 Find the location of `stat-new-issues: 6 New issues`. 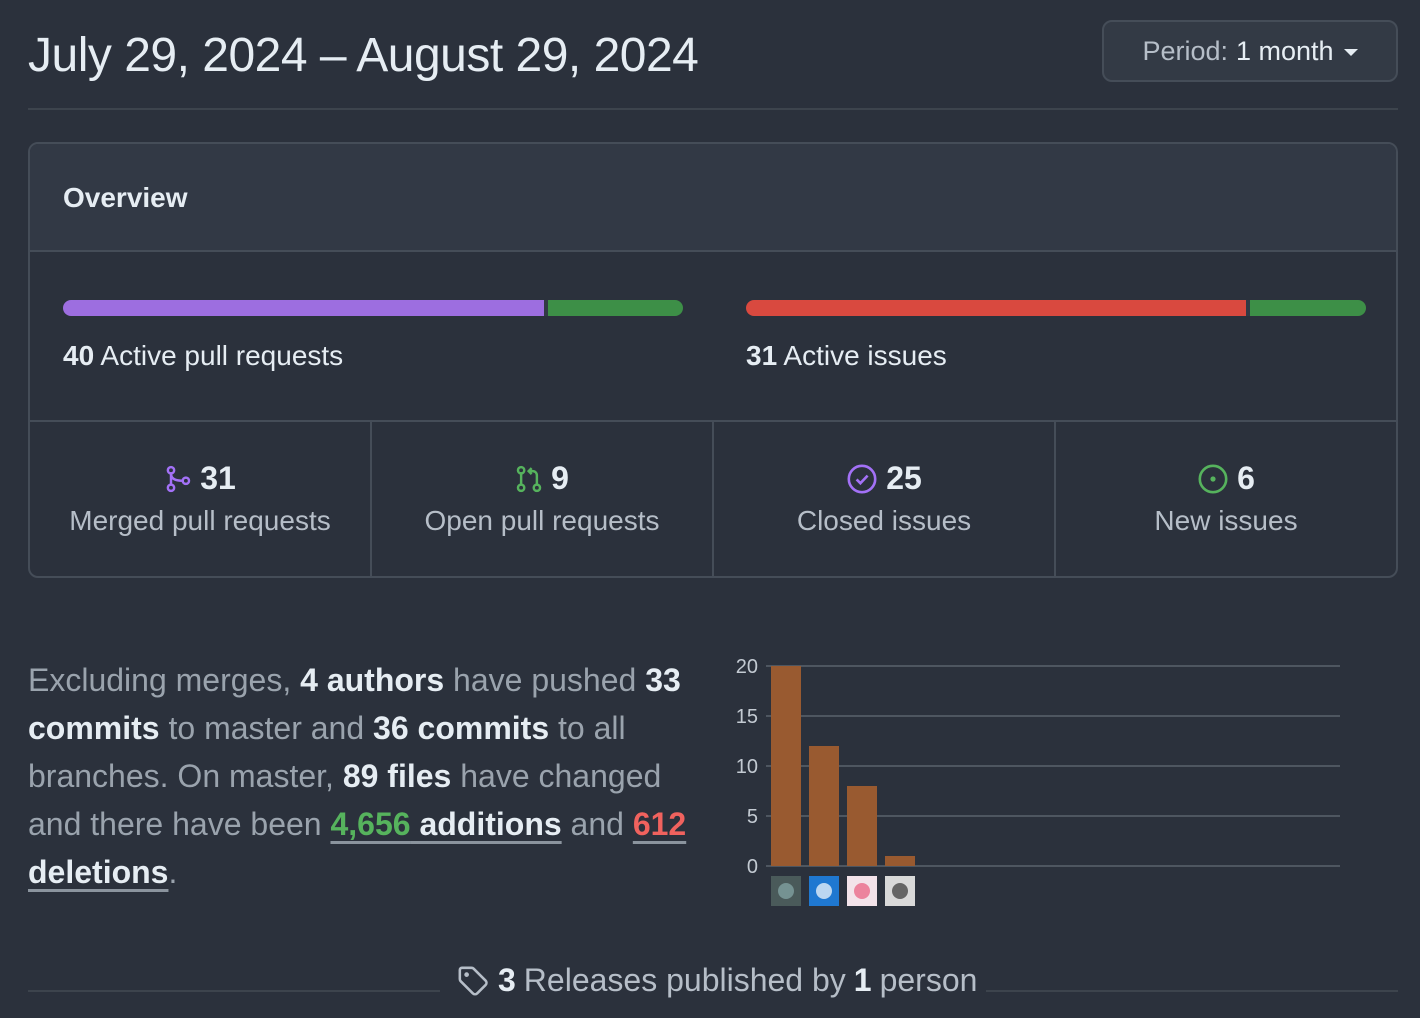

stat-new-issues: 6 New issues is located at coordinates (1226, 499).